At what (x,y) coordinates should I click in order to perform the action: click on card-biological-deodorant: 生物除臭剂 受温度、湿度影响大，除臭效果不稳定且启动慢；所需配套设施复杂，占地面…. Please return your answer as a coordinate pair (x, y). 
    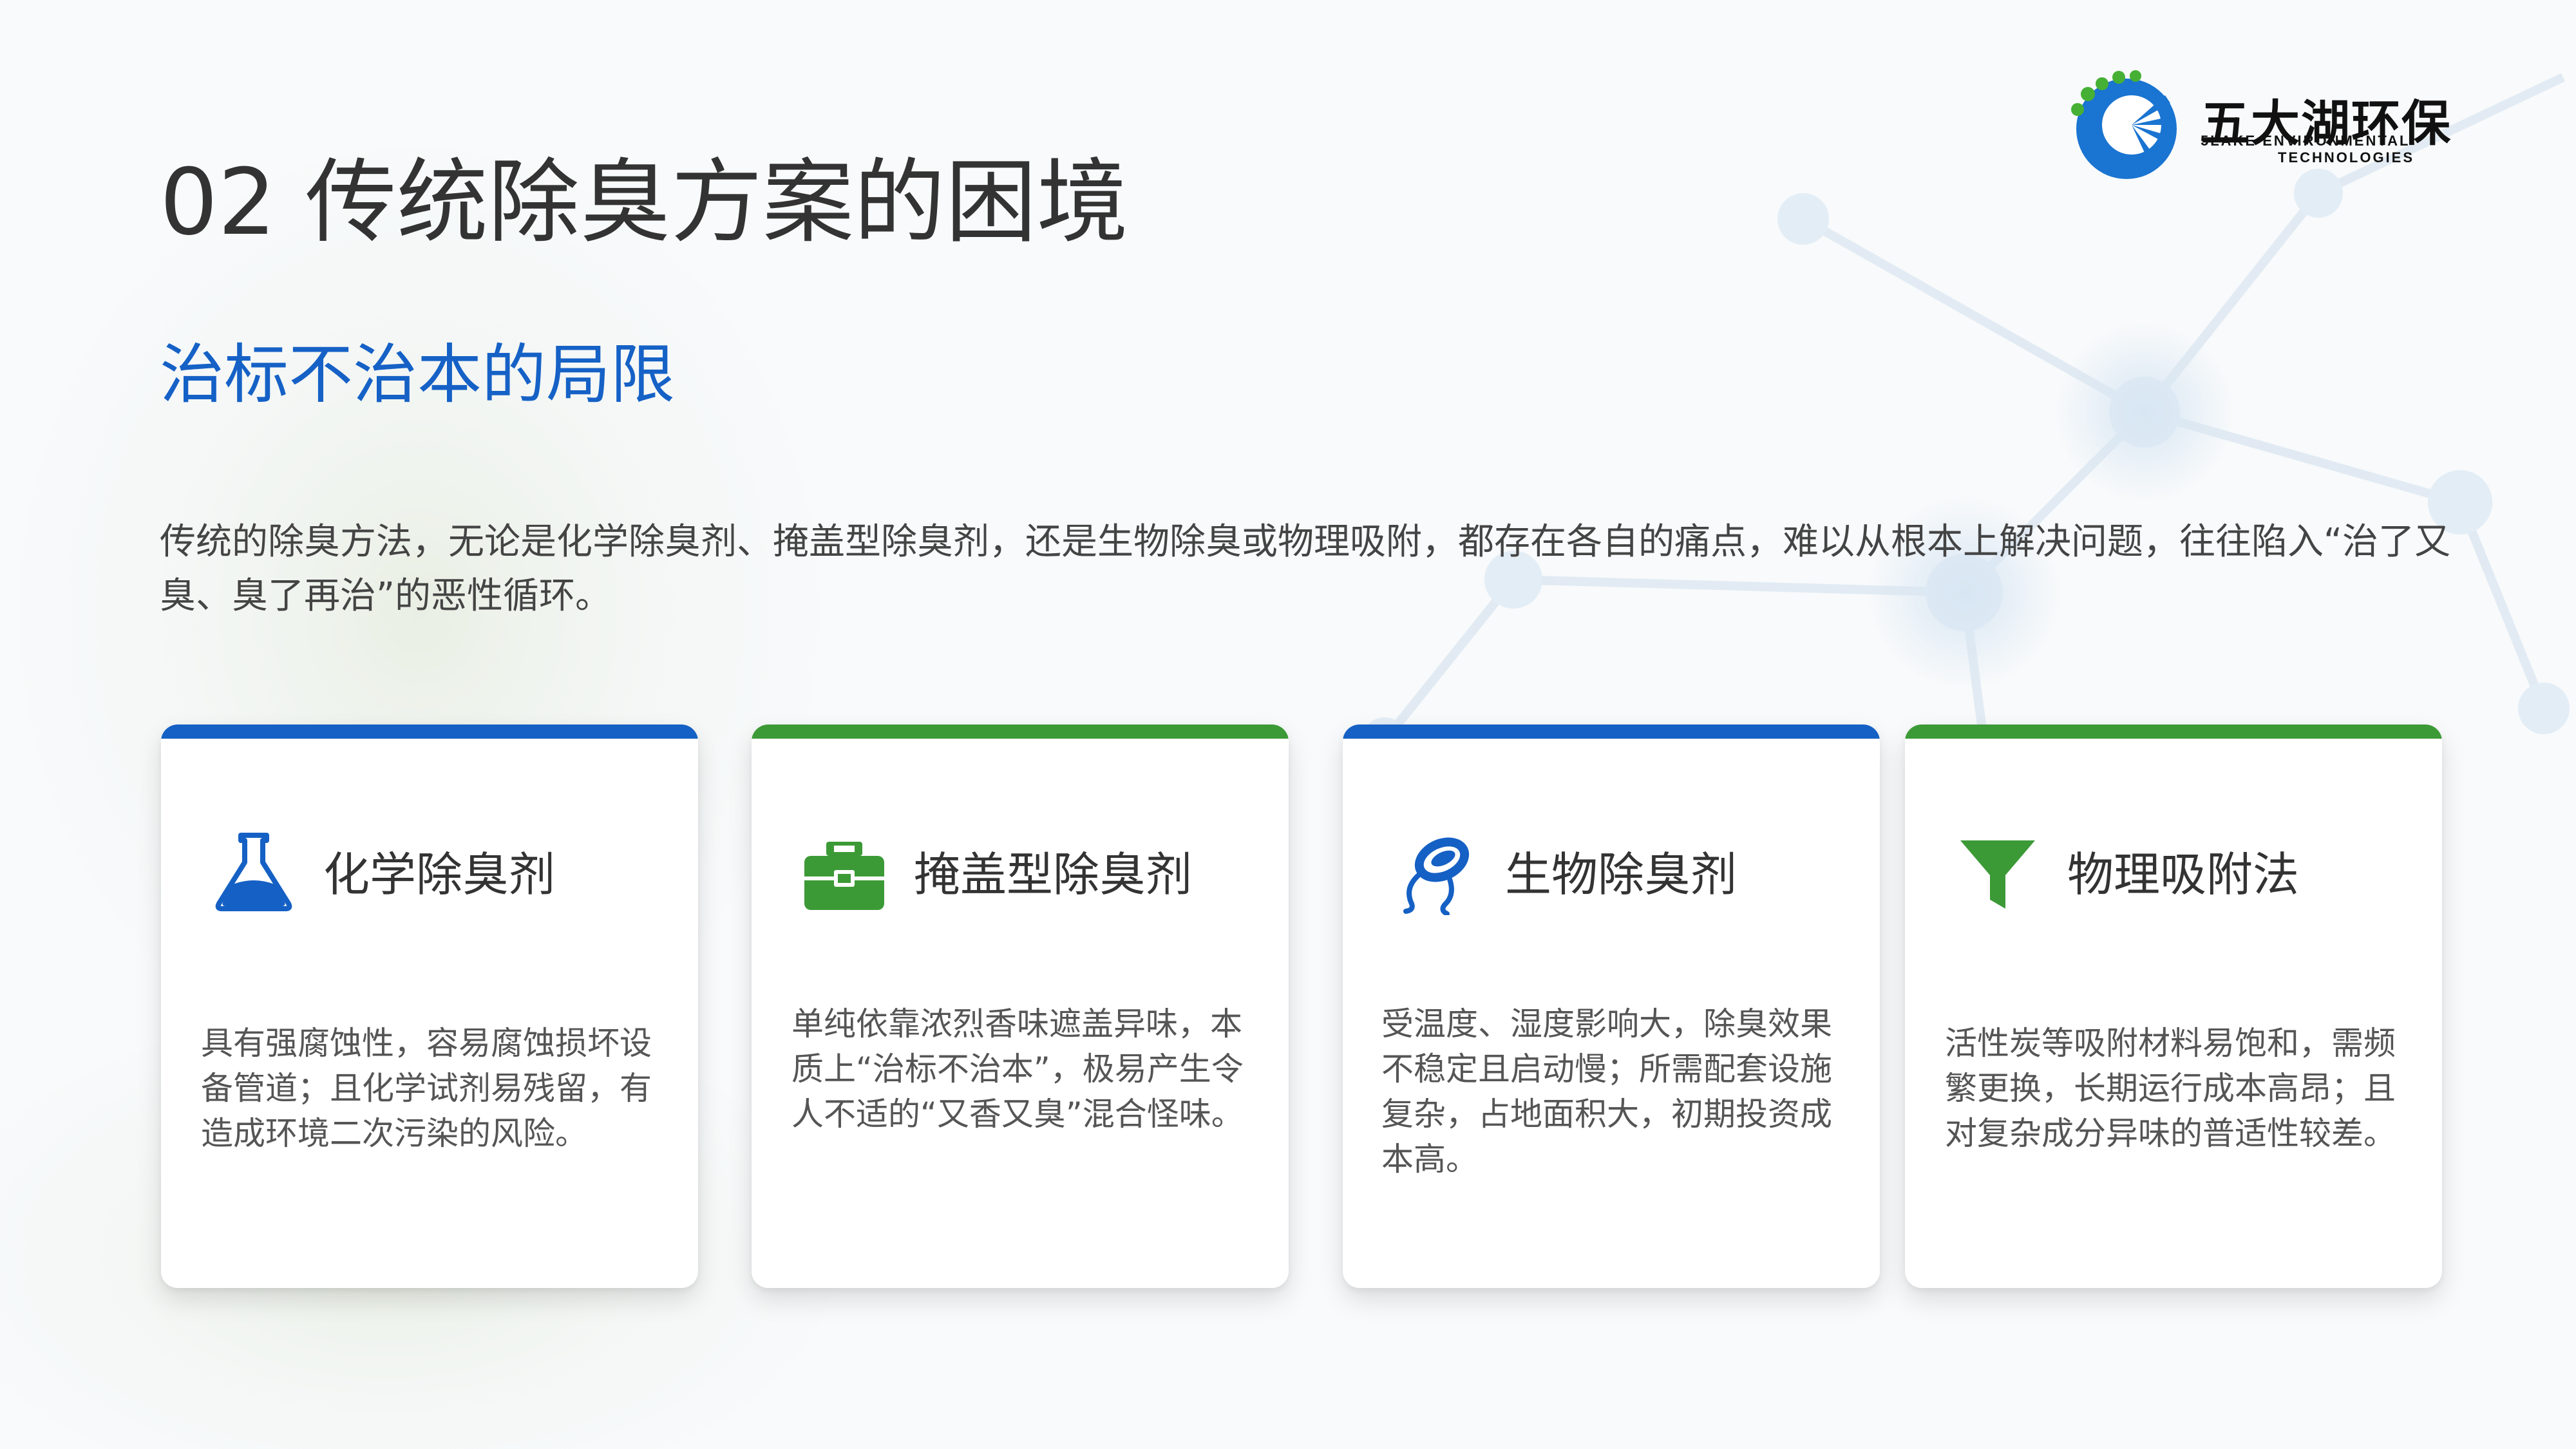
    Looking at the image, I should click on (1611, 1006).